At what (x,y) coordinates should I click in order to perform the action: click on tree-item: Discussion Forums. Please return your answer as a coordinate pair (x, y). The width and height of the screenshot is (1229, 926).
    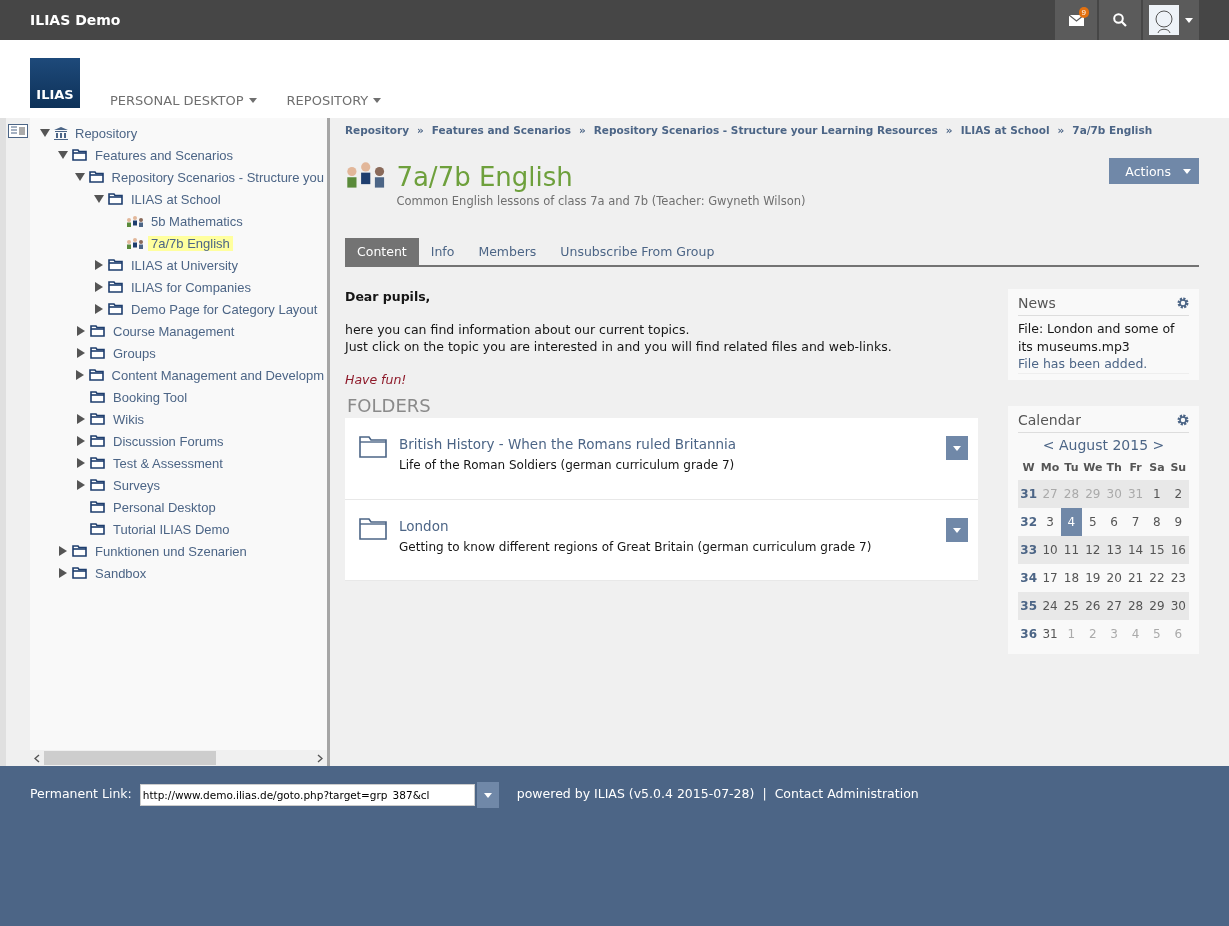
    Looking at the image, I should click on (168, 441).